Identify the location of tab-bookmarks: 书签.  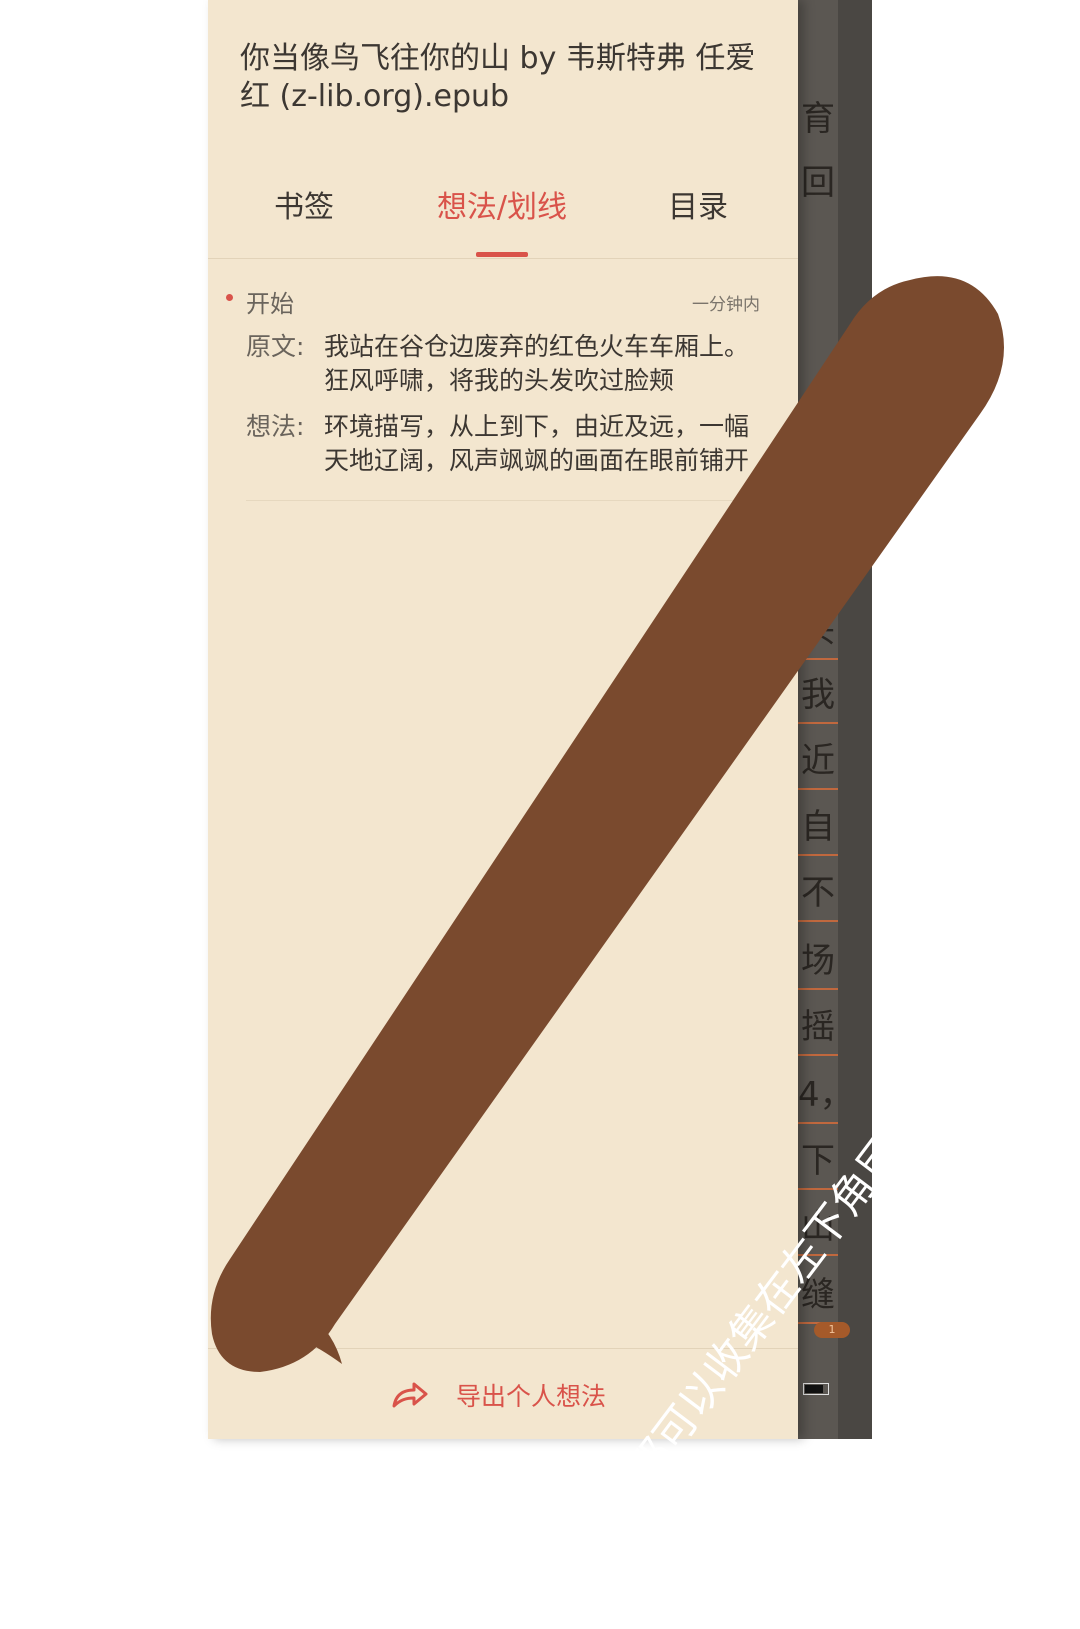
(304, 208).